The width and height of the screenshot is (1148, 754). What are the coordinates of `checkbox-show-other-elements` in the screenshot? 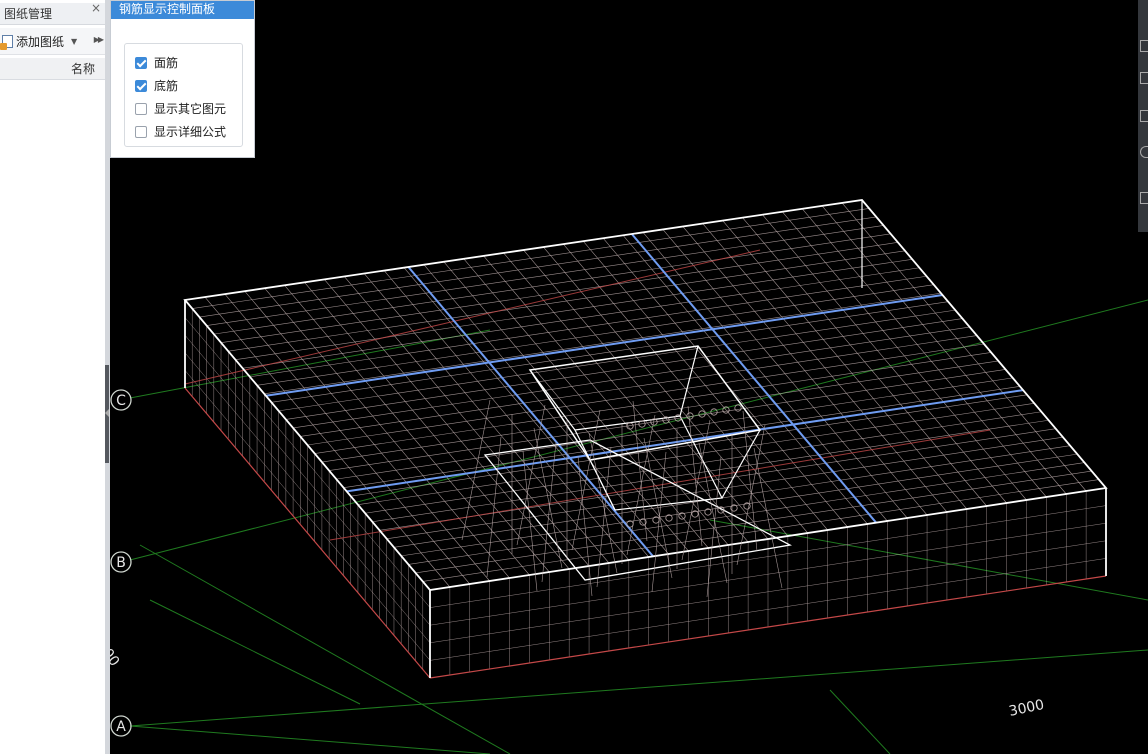 It's located at (141, 108).